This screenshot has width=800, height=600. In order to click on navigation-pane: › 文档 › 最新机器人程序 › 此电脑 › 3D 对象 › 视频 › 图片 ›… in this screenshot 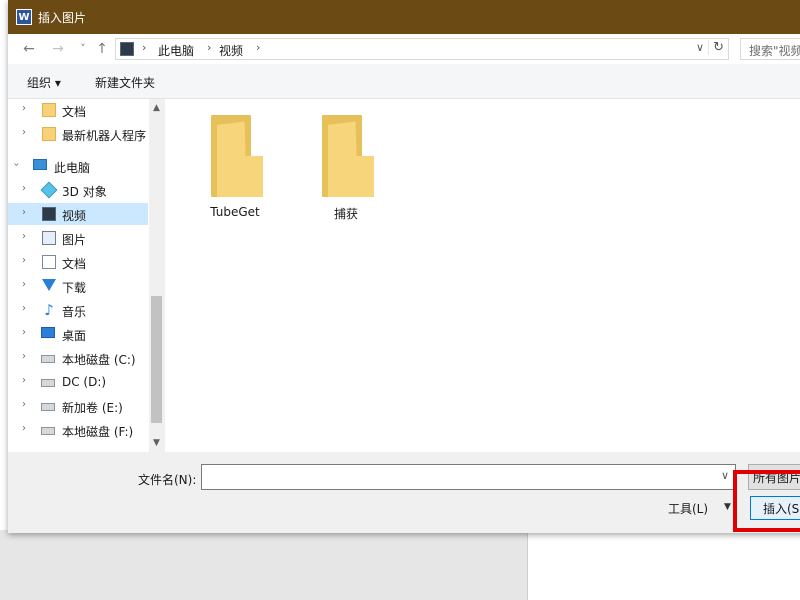, I will do `click(86, 275)`.